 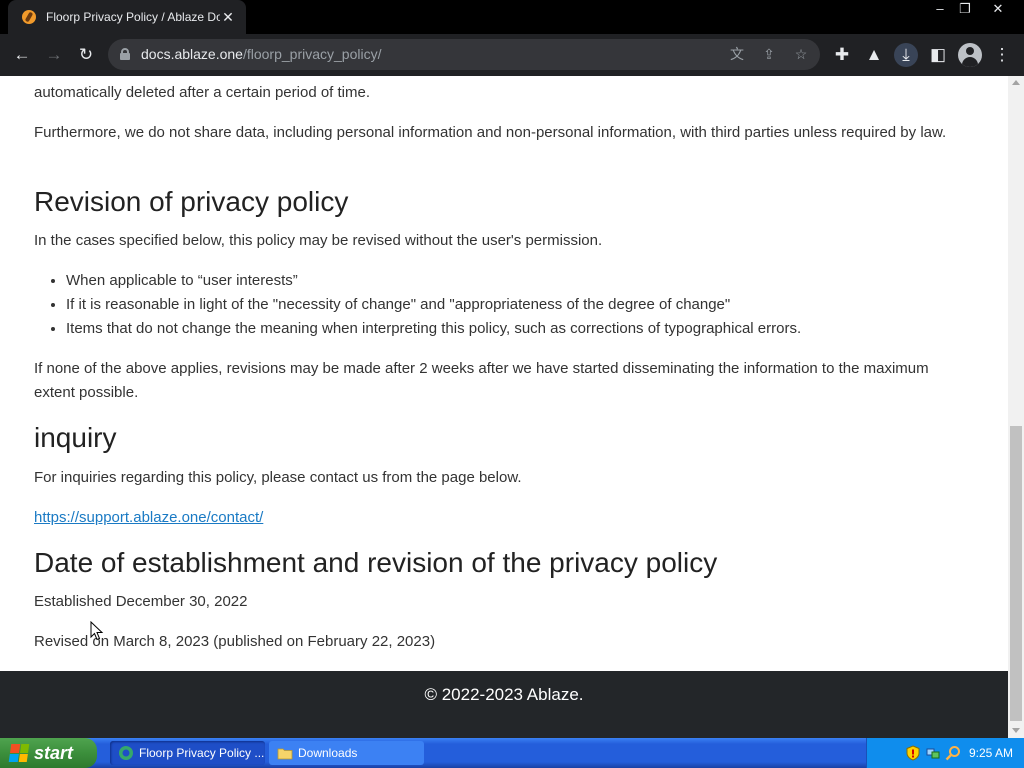 I want to click on footer-copyright: © 2022-2023 Ablaze., so click(x=504, y=694).